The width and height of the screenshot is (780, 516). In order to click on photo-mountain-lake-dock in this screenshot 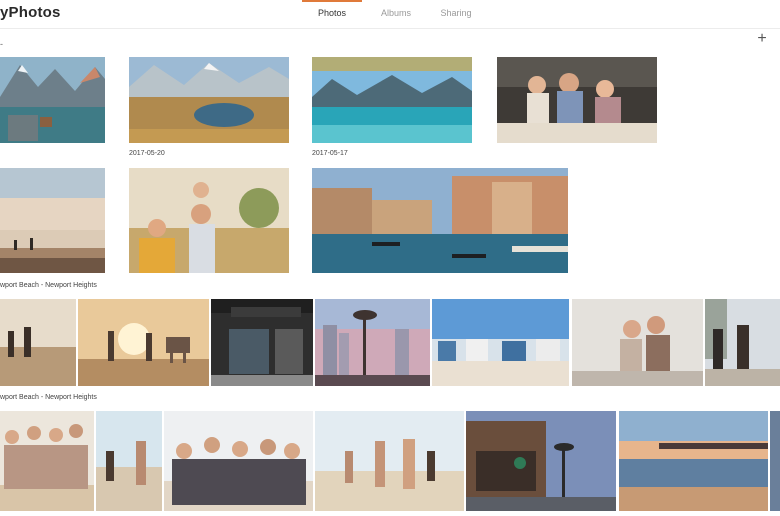, I will do `click(52, 100)`.